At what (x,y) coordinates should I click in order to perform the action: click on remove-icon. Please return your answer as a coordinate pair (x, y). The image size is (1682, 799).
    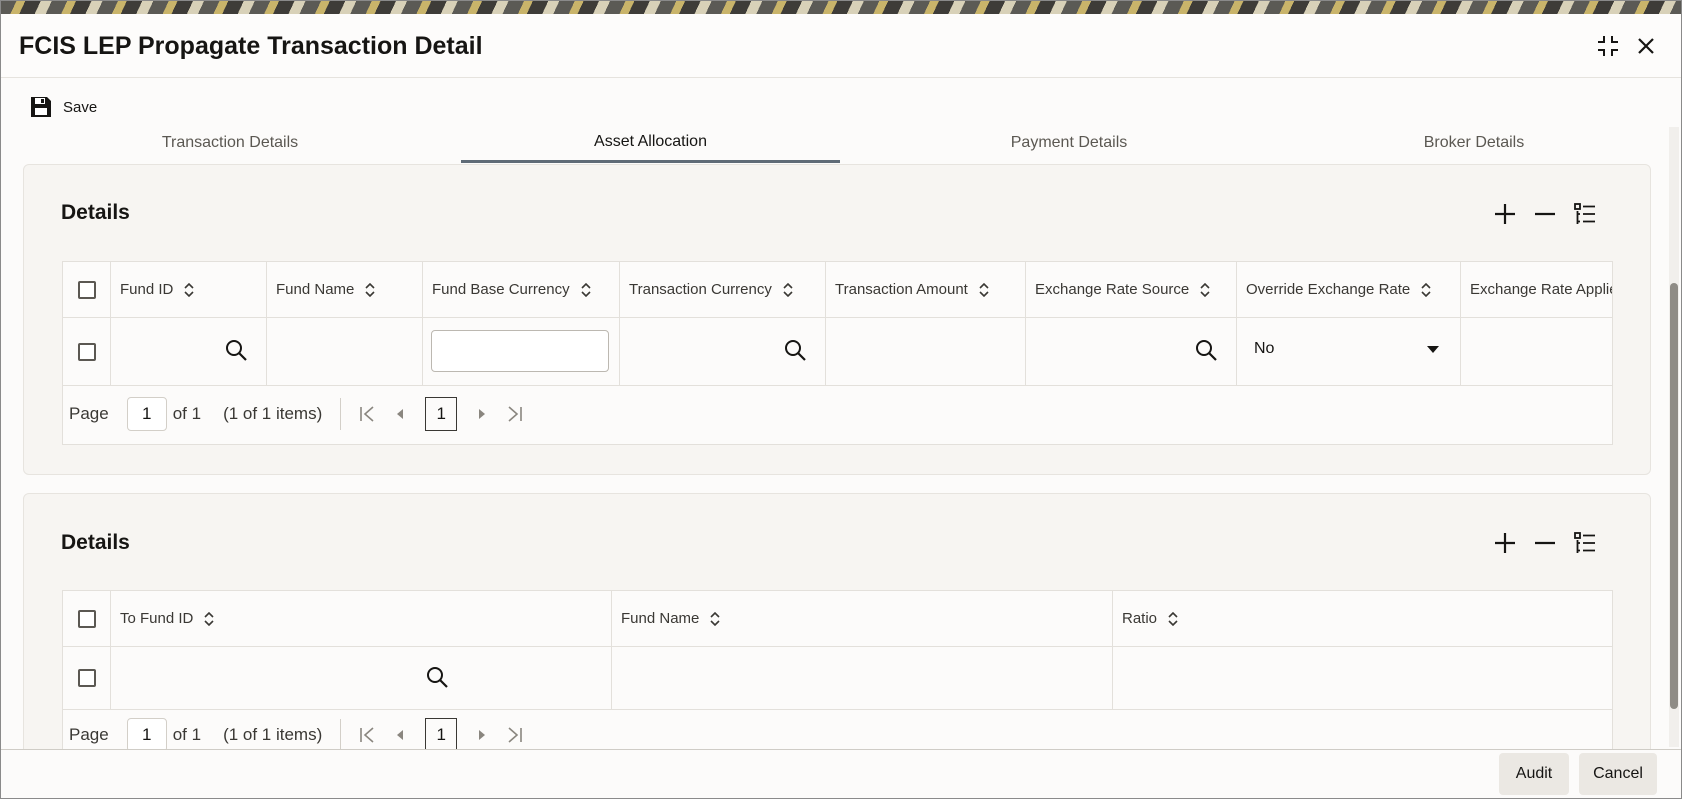
    Looking at the image, I should click on (1545, 214).